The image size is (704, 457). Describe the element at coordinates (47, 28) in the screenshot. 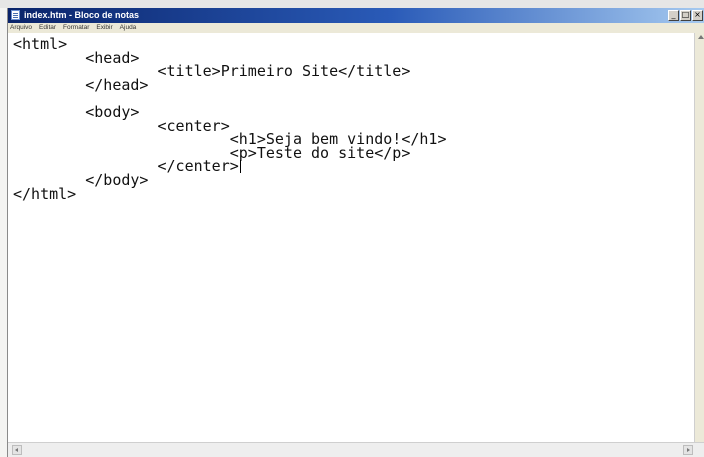

I see `menu-editar: Editar` at that location.